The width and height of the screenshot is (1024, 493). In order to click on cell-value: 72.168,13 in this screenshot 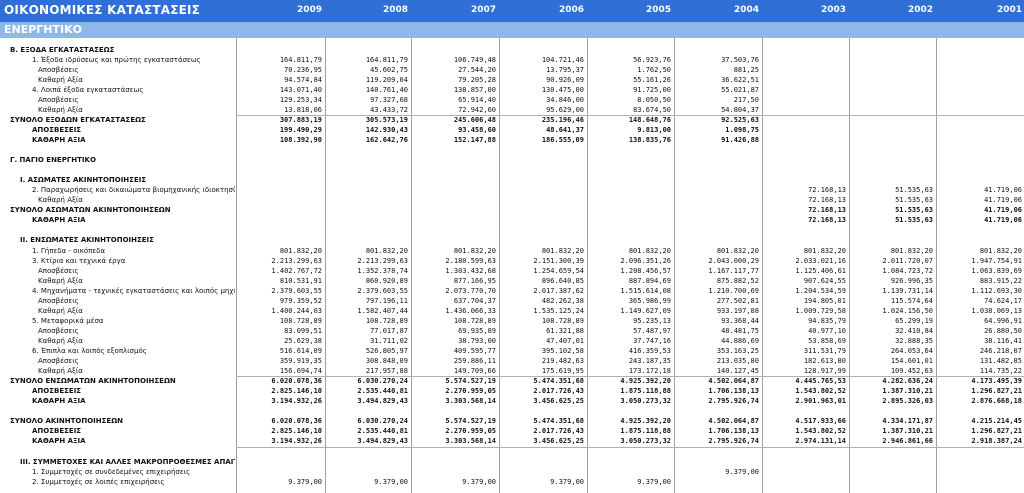, I will do `click(827, 190)`.